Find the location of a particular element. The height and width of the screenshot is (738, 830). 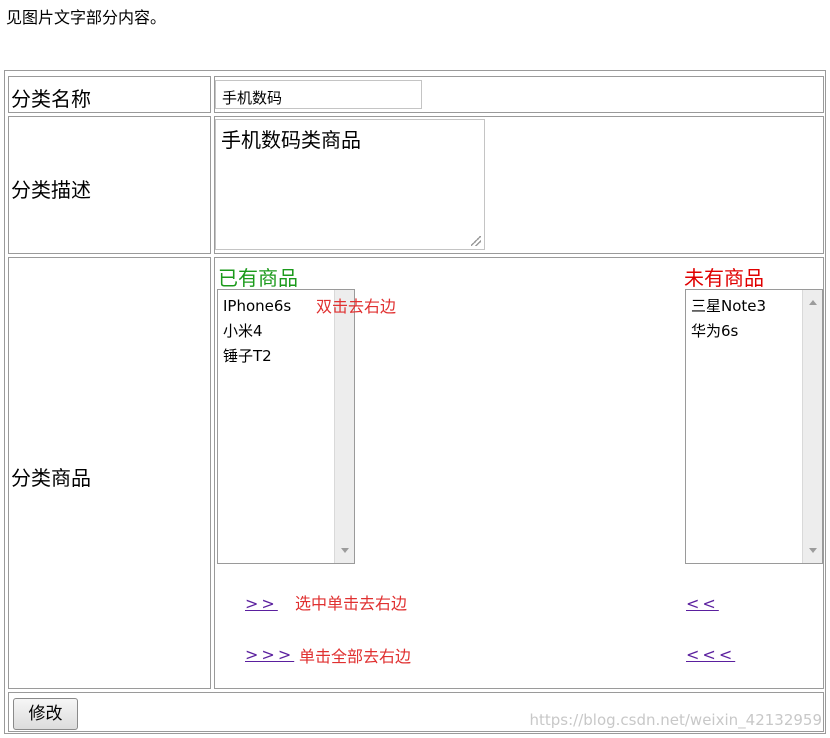

move-selected-left-link: << is located at coordinates (702, 603).